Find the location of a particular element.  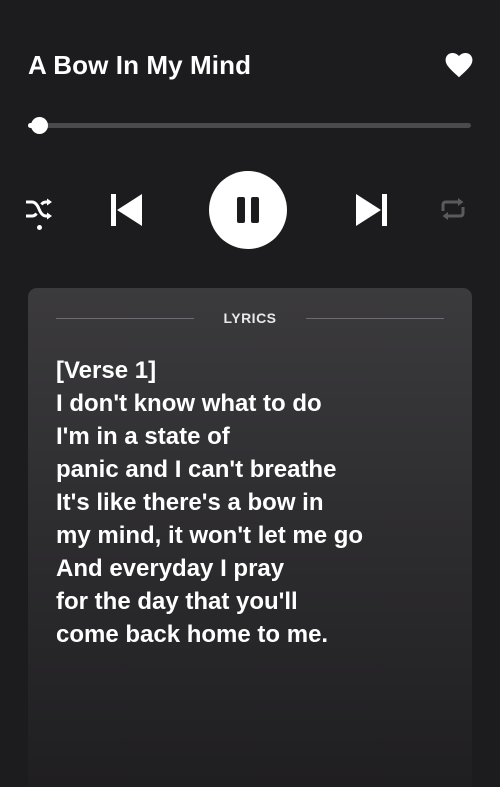

shuffle-active-indicator is located at coordinates (39, 227).